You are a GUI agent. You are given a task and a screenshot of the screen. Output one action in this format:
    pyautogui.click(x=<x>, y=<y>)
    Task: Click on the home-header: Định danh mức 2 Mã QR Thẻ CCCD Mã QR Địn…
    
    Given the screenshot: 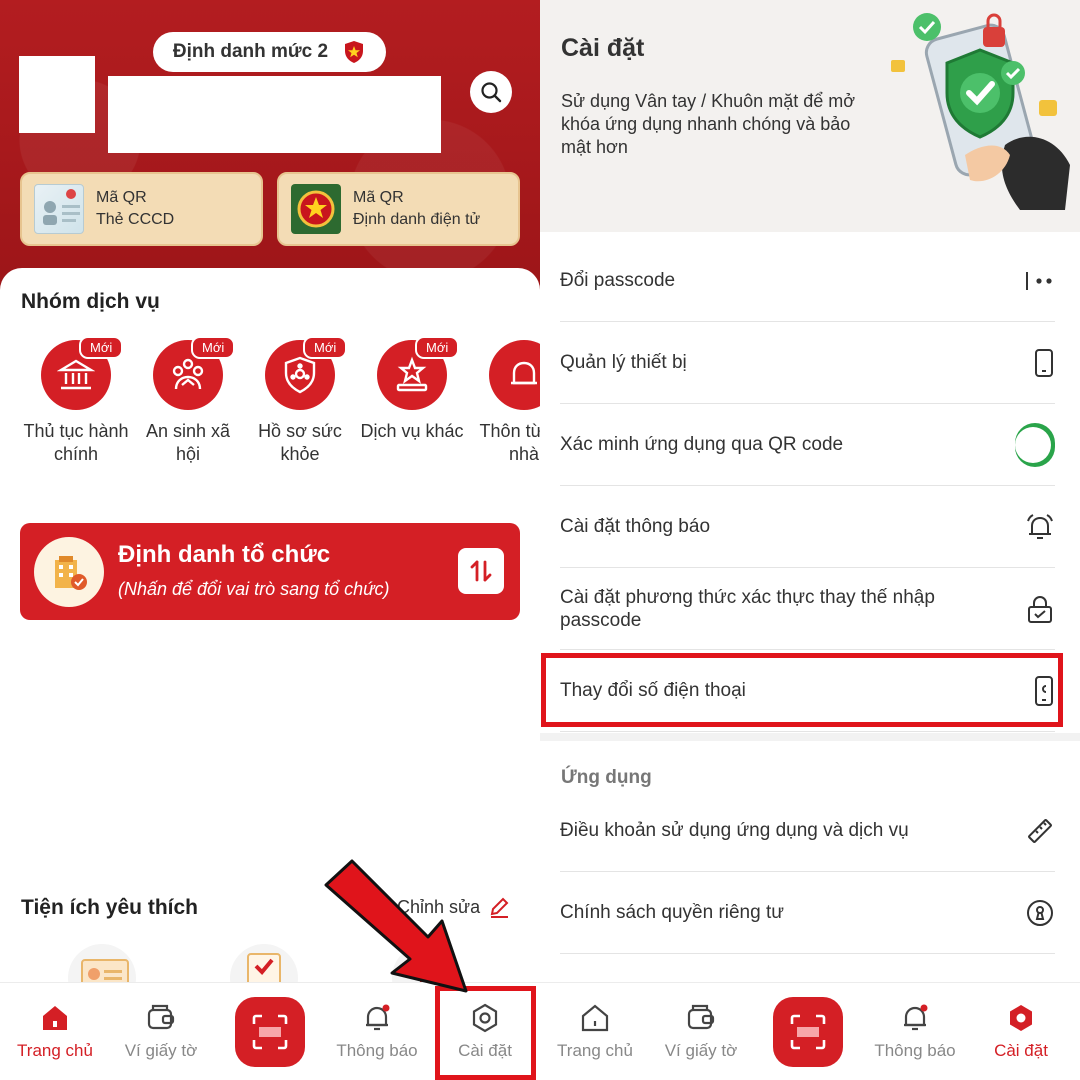 What is the action you would take?
    pyautogui.click(x=270, y=150)
    